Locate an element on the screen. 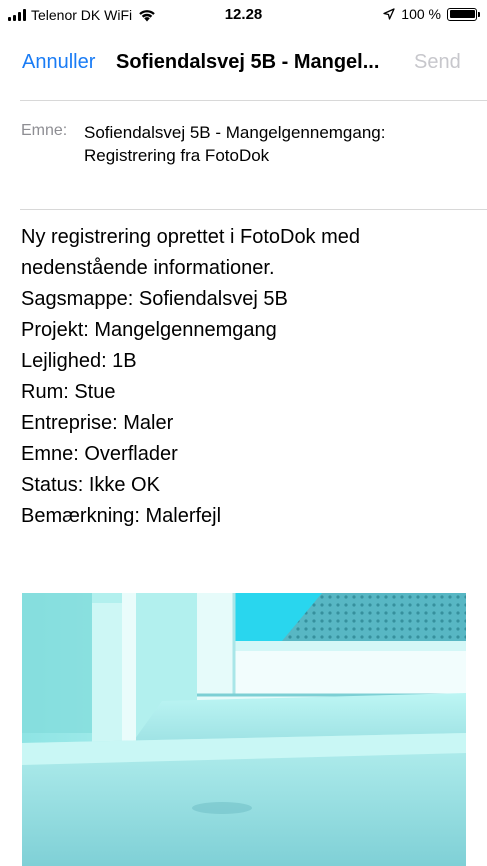  location-arrow-icon is located at coordinates (389, 14).